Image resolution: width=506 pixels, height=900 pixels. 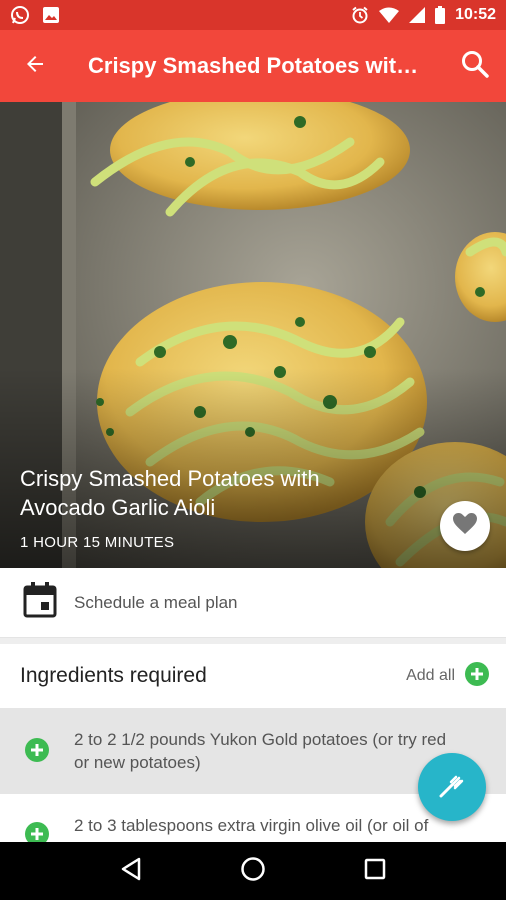 I want to click on recipe-duration: 1 HOUR 15 MINUTES, so click(x=97, y=542).